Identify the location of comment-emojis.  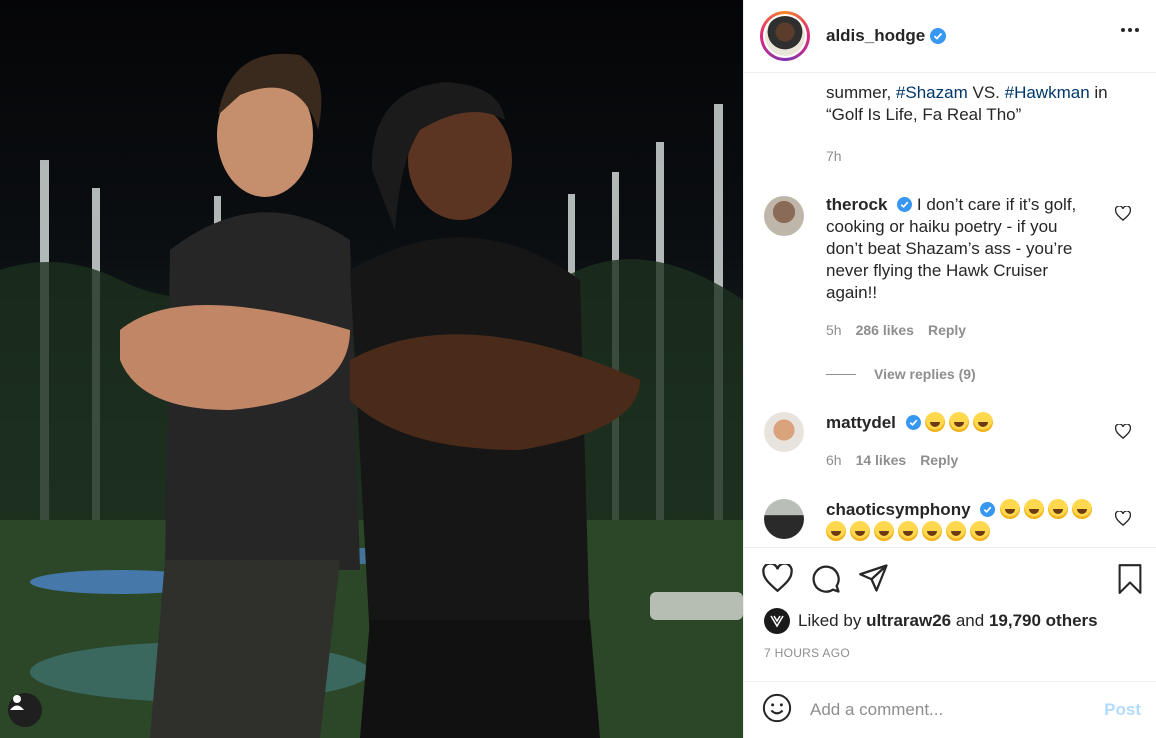
(961, 422).